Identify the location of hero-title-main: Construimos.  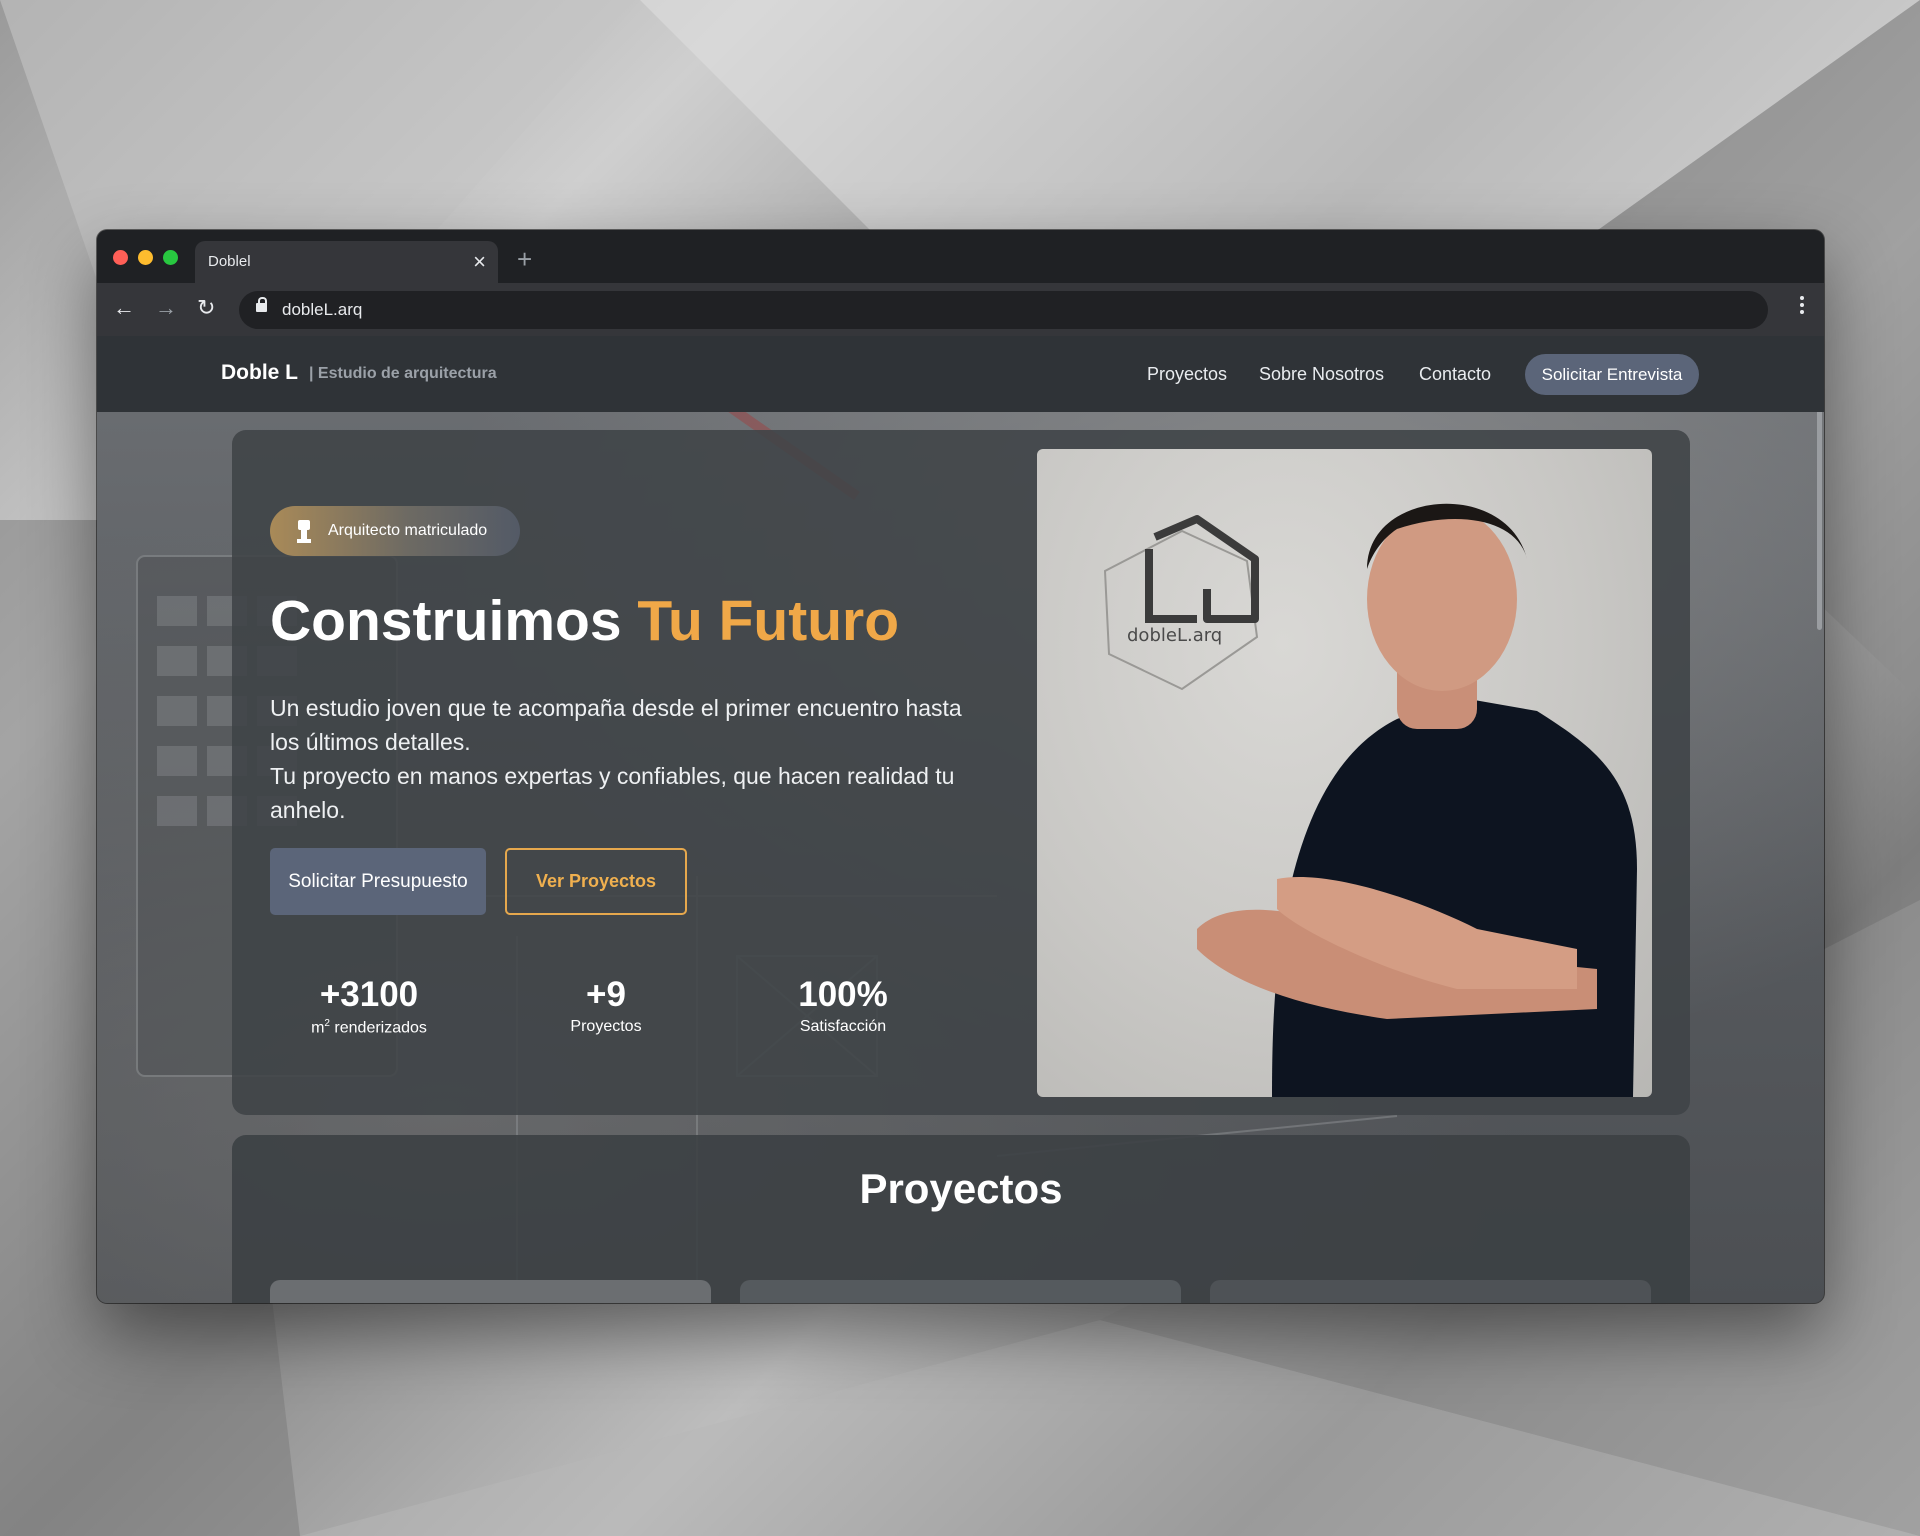
(454, 621).